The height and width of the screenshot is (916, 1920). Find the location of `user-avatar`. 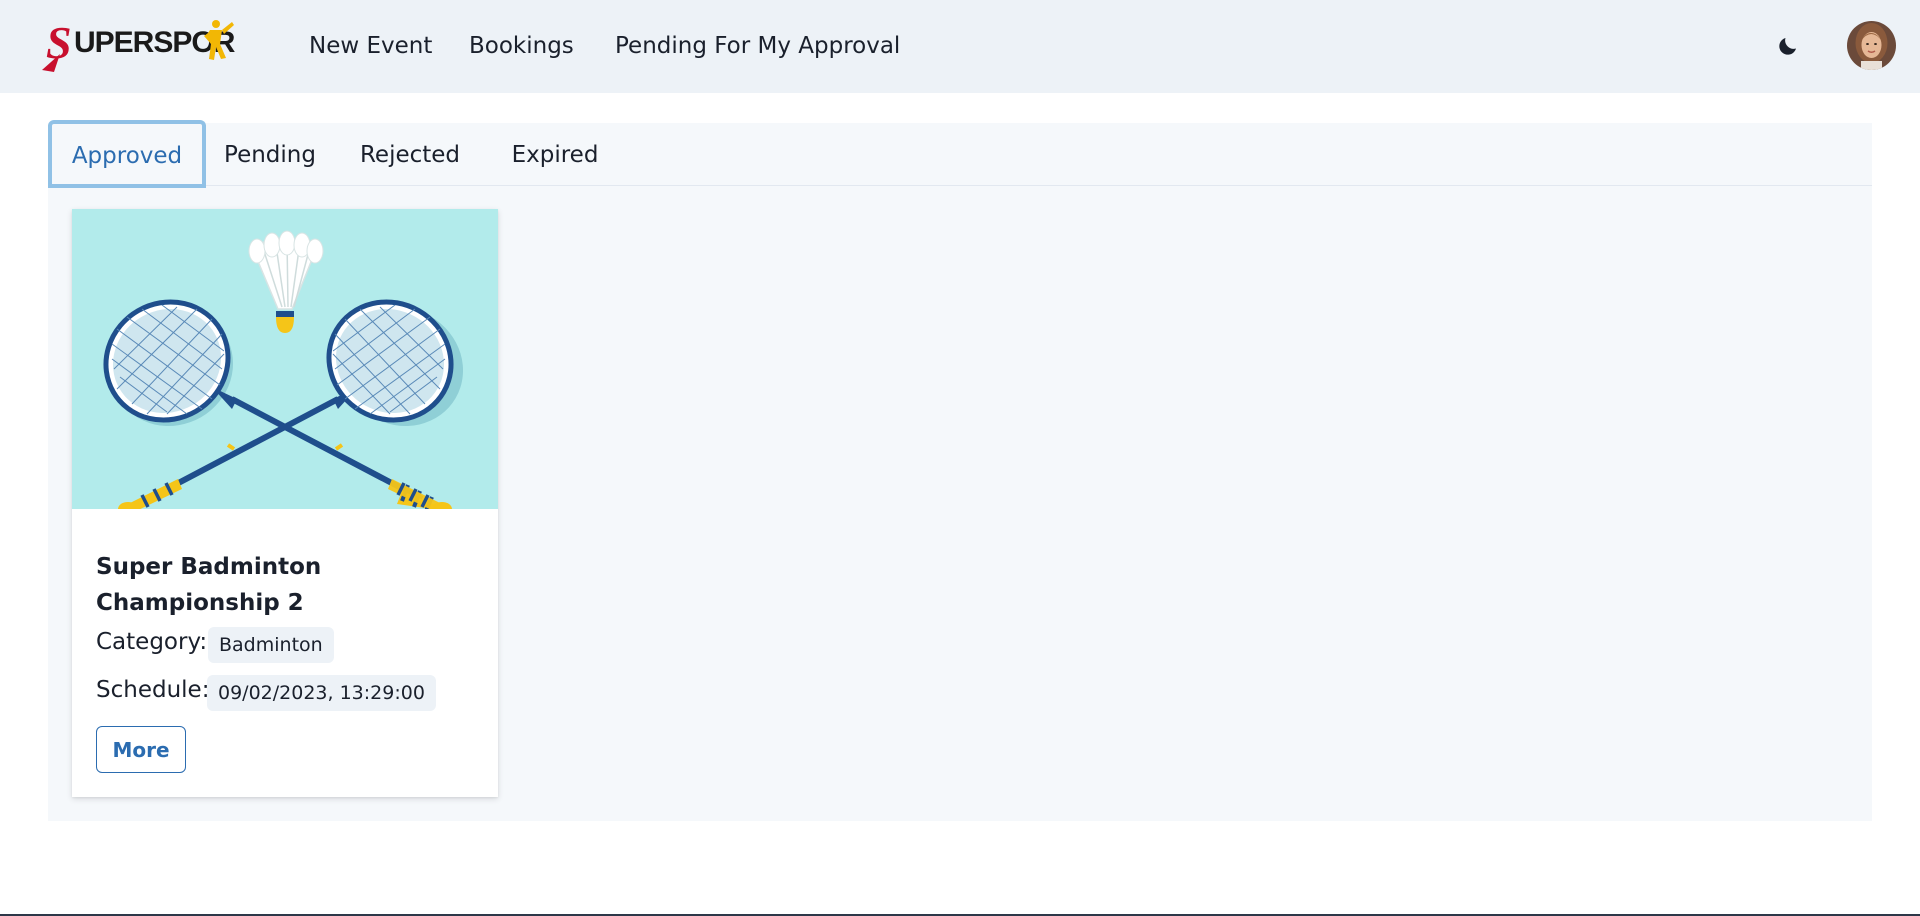

user-avatar is located at coordinates (1871, 45).